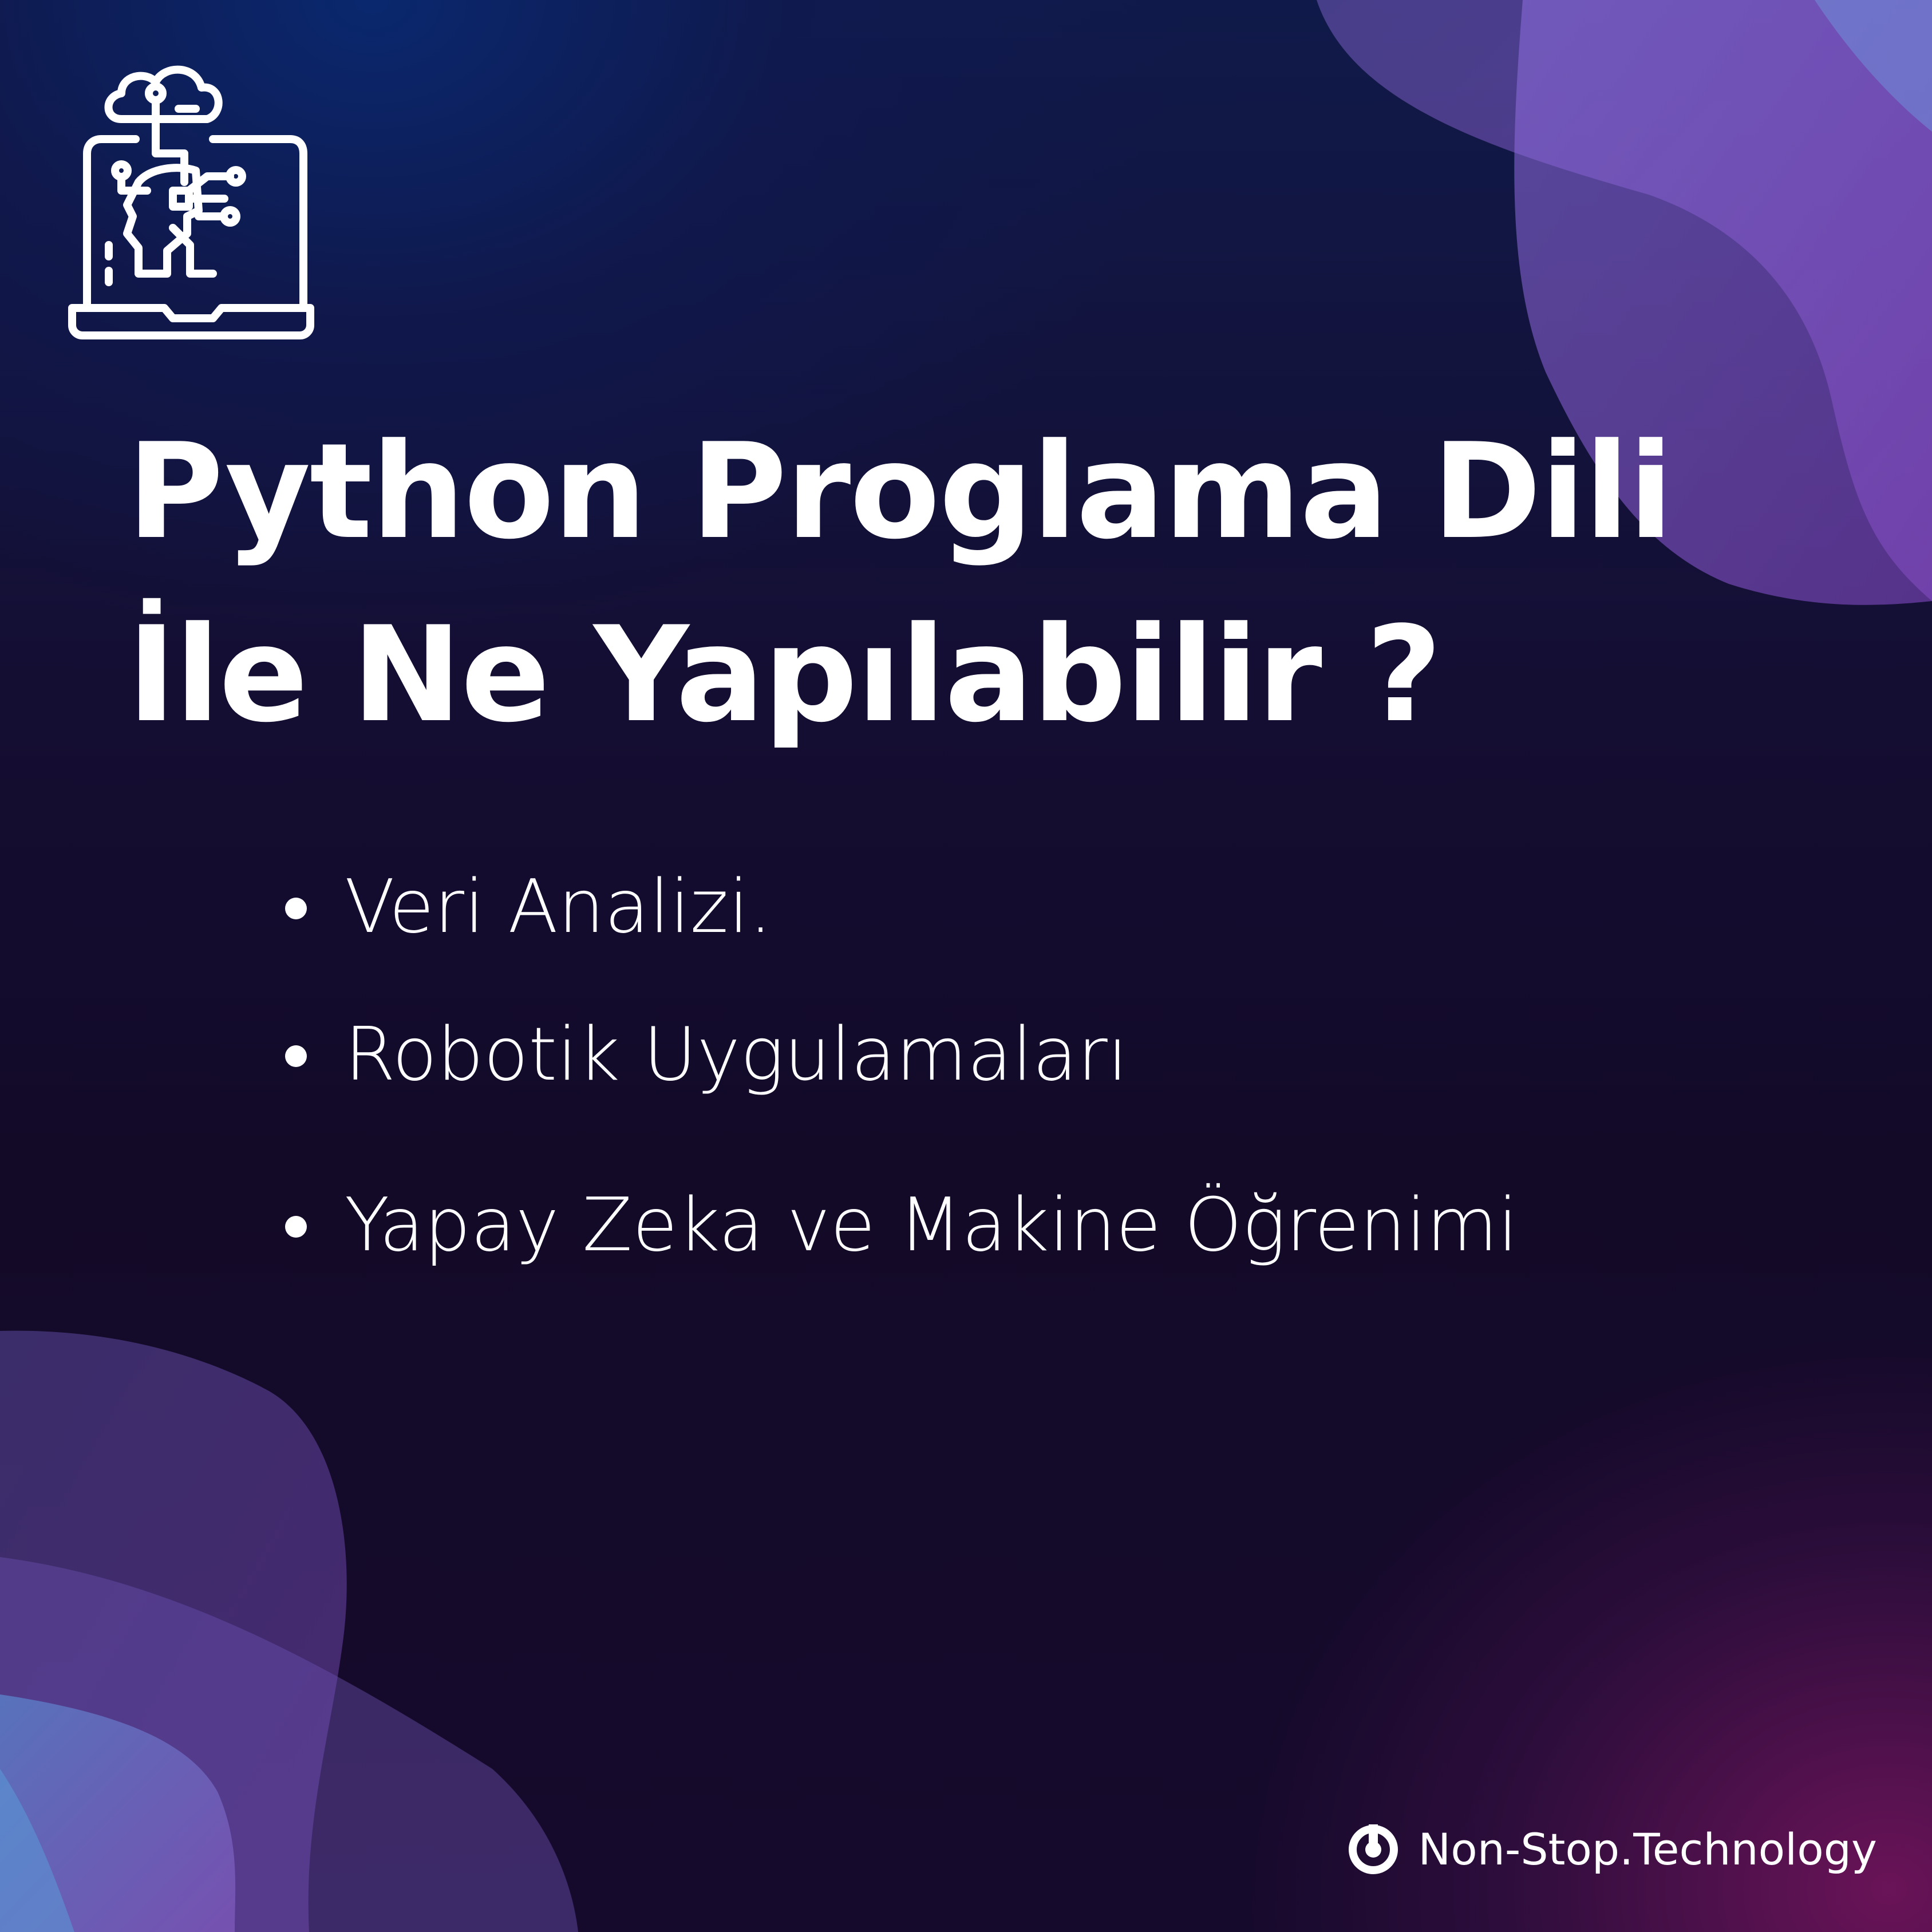 The image size is (1932, 1932). Describe the element at coordinates (736, 1054) in the screenshot. I see `list-item-label: Robotik Uygulamaları` at that location.